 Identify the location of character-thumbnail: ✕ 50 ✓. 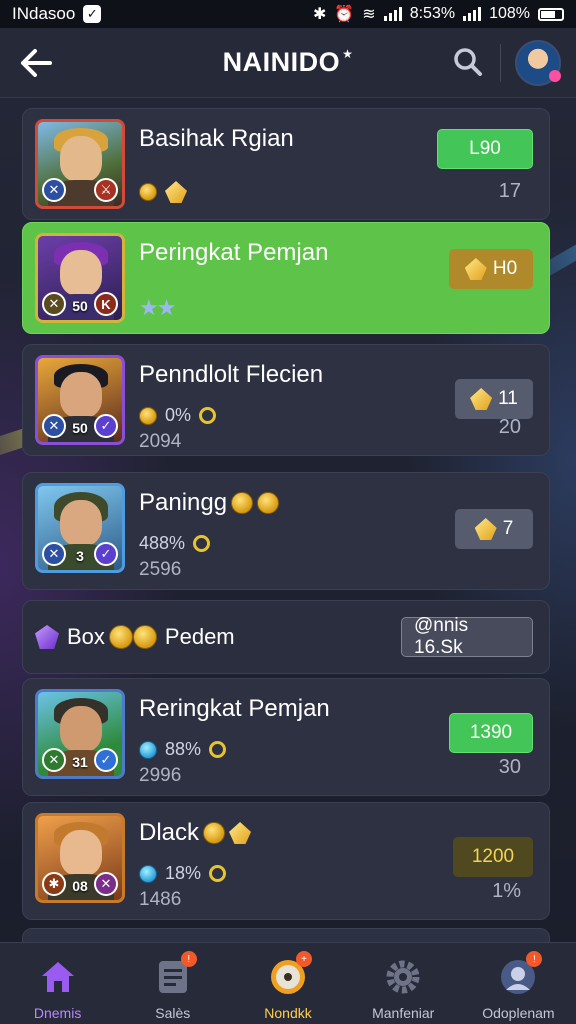
(80, 400).